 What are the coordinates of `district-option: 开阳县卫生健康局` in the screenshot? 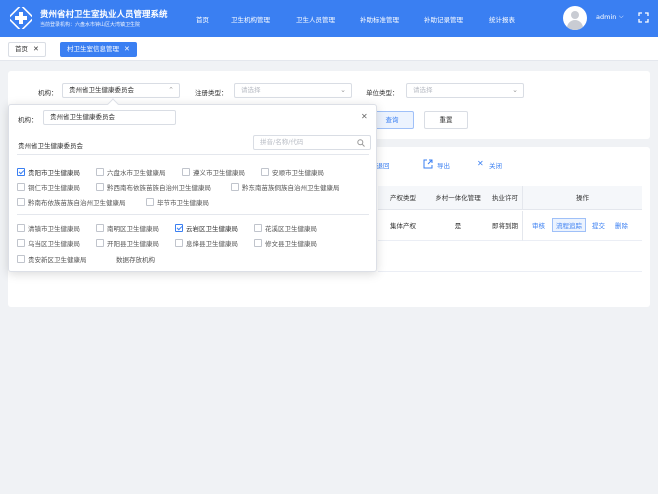 It's located at (127, 243).